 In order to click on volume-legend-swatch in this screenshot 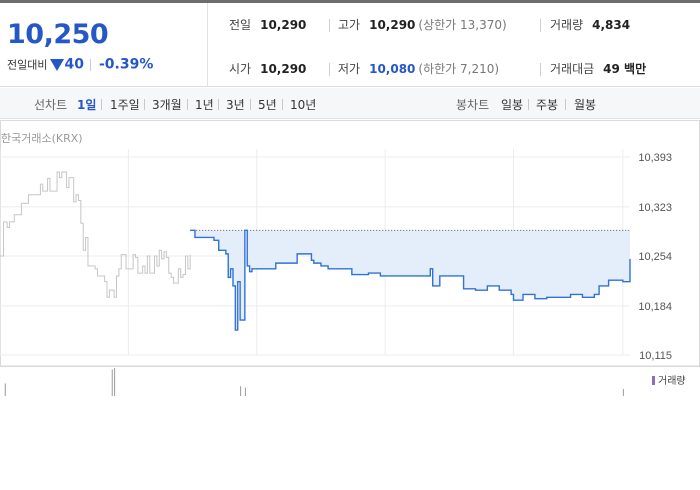, I will do `click(653, 380)`.